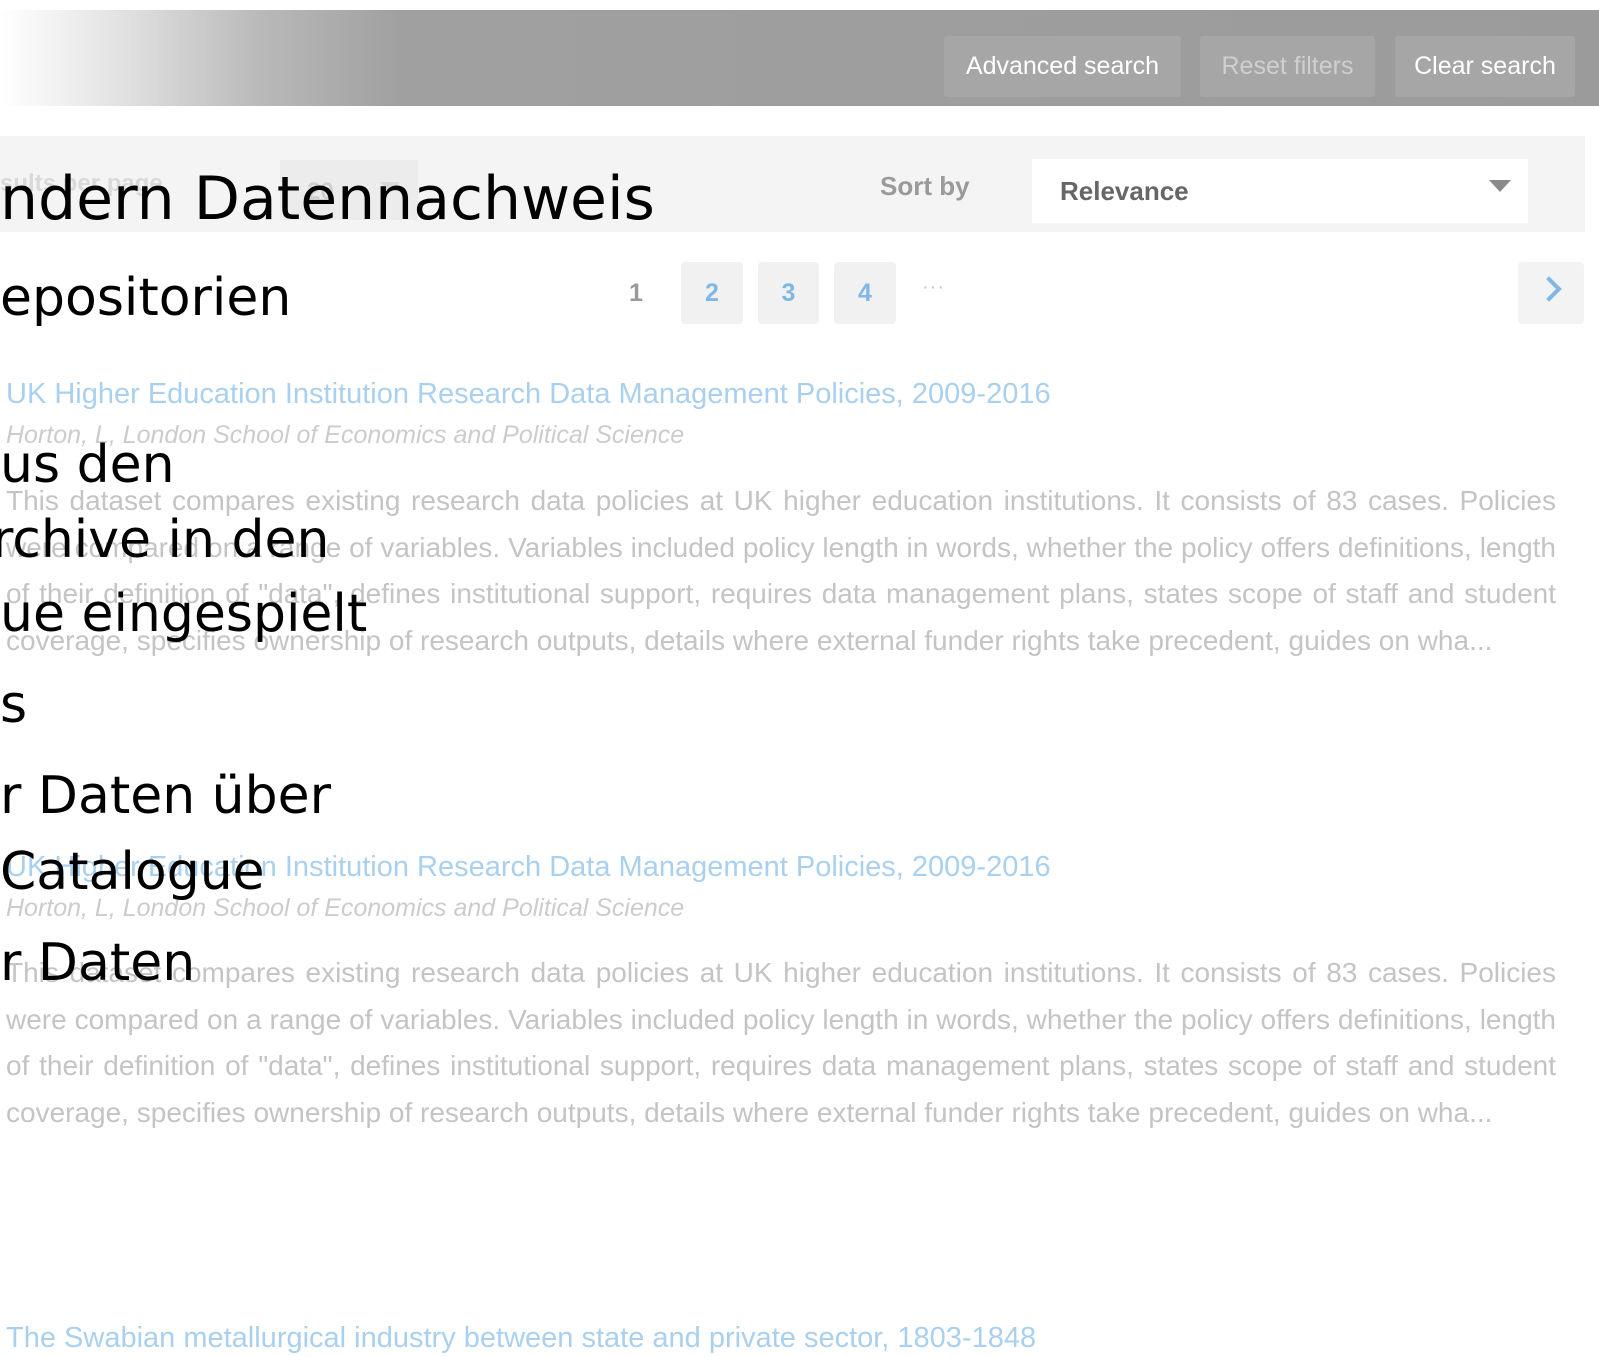 This screenshot has width=1599, height=1357. I want to click on reset-filters-button: Reset filters, so click(1287, 66).